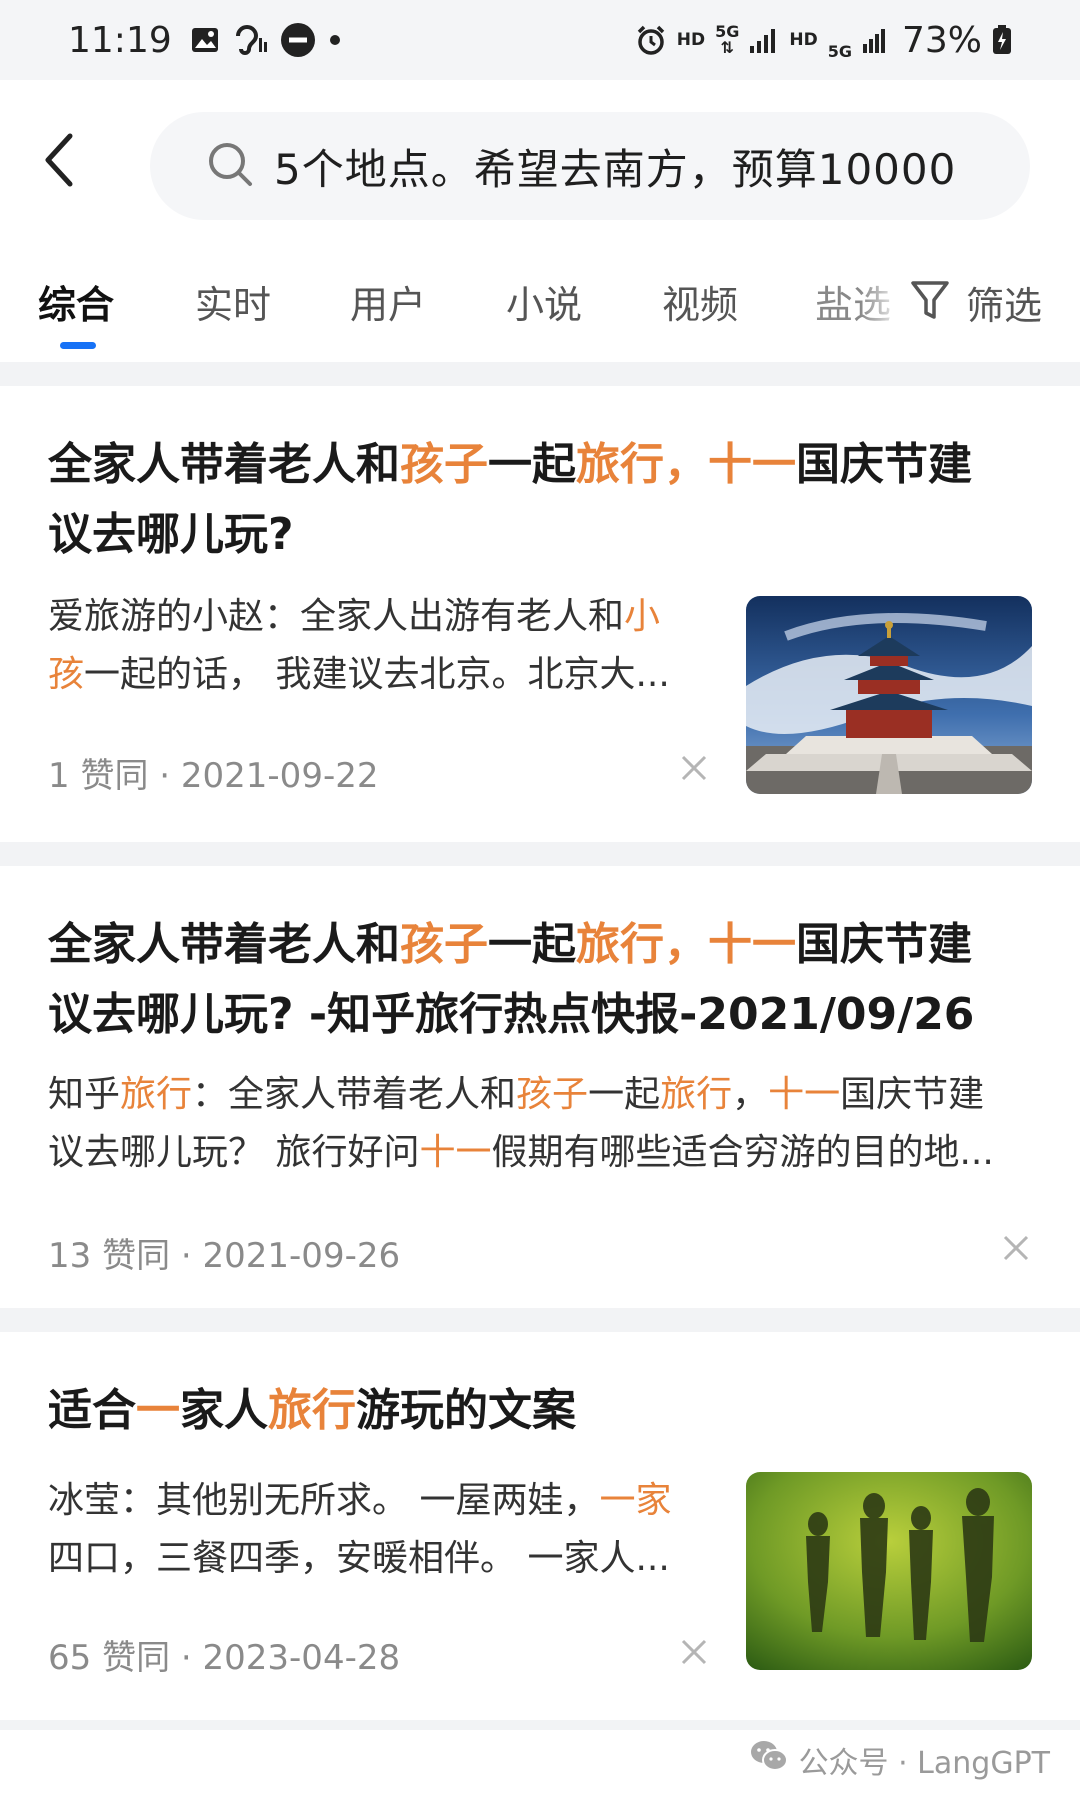 Image resolution: width=1080 pixels, height=1800 pixels. What do you see at coordinates (279, 776) in the screenshot?
I see `post-date: 2021-09-22` at bounding box center [279, 776].